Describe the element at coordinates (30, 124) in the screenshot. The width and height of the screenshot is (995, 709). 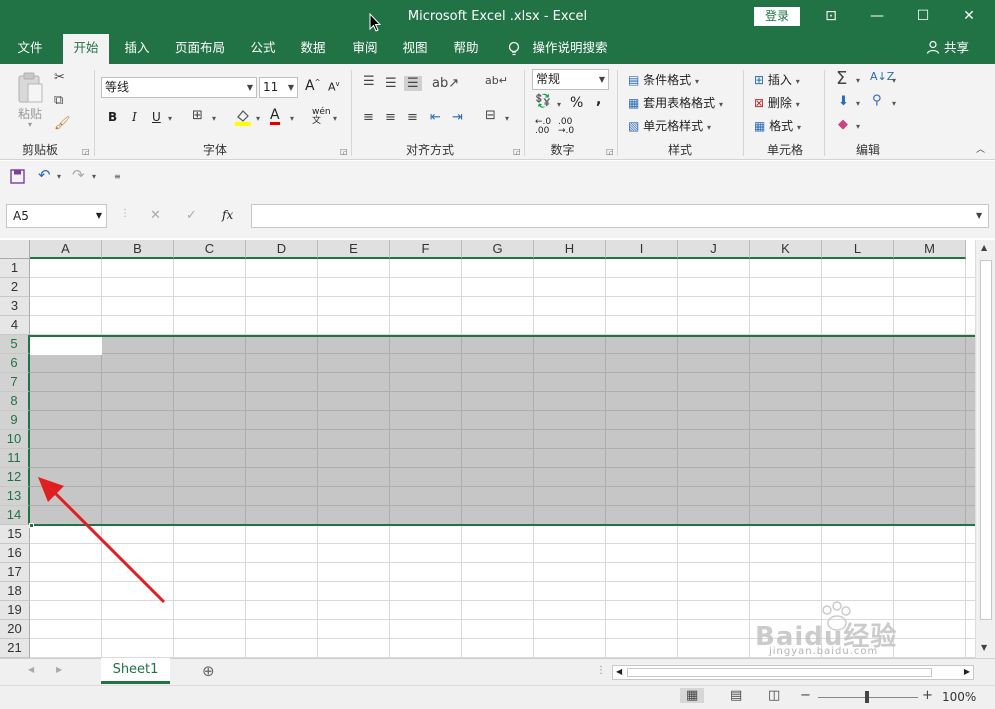
I see `paste-dropdown-icon: ▾` at that location.